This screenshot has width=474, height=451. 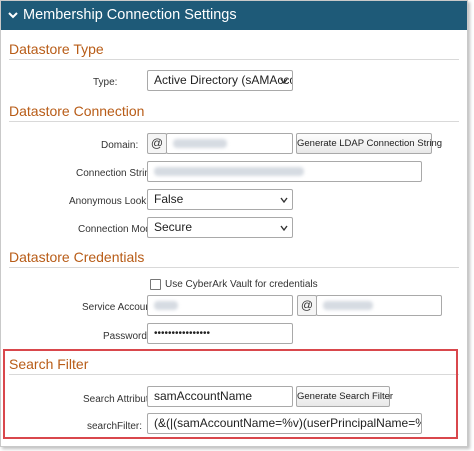 I want to click on panel-header: Membership Connection Settings, so click(x=234, y=15).